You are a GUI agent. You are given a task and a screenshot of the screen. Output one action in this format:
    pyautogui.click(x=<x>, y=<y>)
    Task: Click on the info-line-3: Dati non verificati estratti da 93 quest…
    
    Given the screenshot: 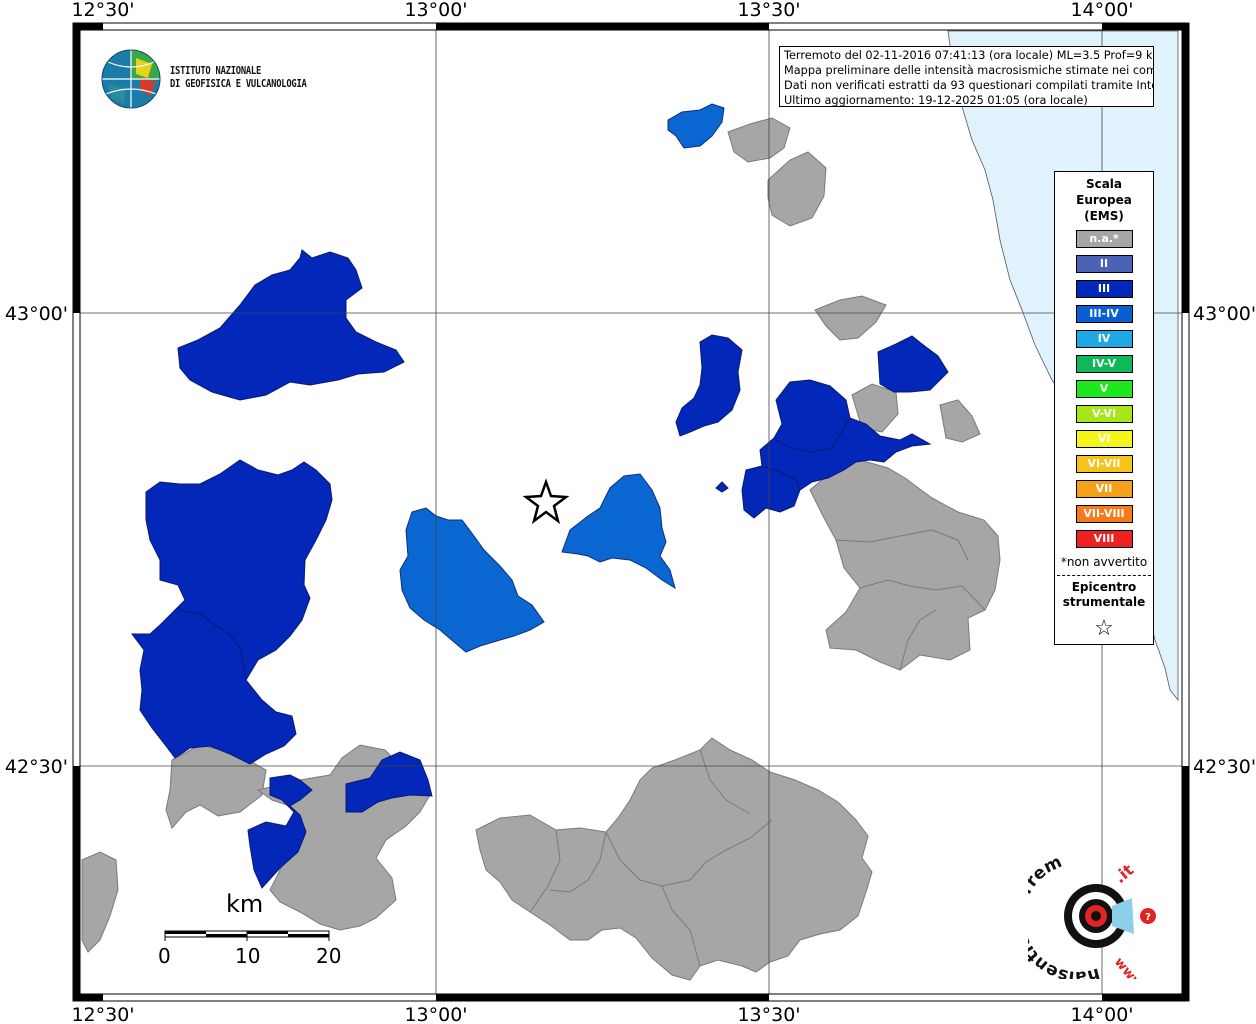 What is the action you would take?
    pyautogui.click(x=969, y=85)
    